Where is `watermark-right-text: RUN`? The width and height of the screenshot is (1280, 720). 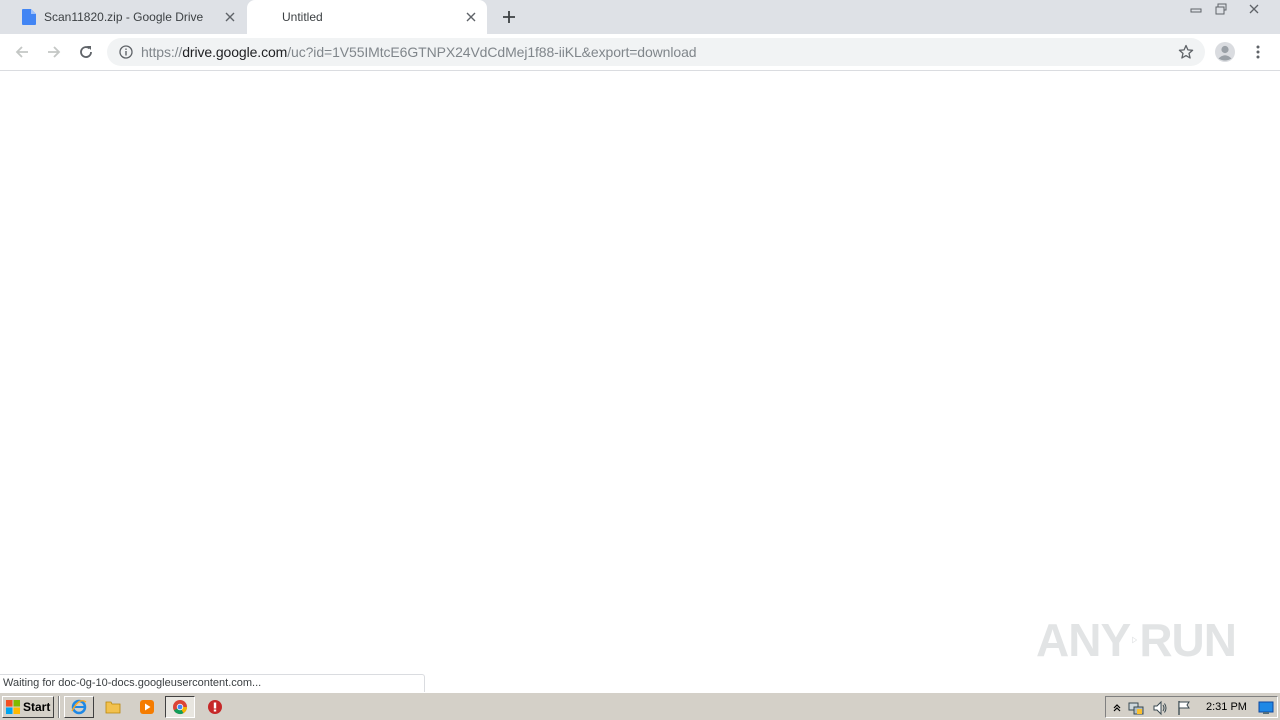 watermark-right-text: RUN is located at coordinates (1188, 640).